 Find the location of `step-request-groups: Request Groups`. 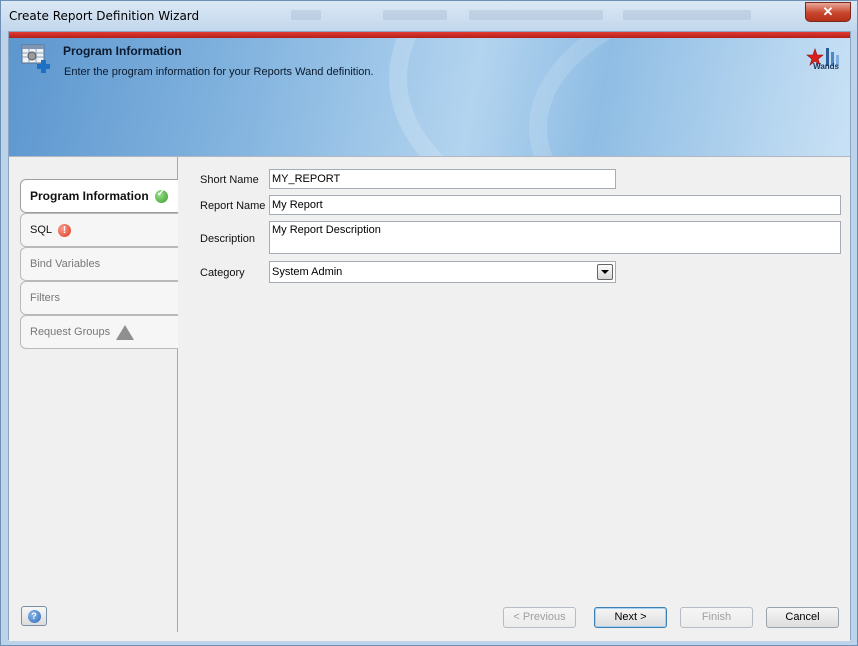

step-request-groups: Request Groups is located at coordinates (99, 332).